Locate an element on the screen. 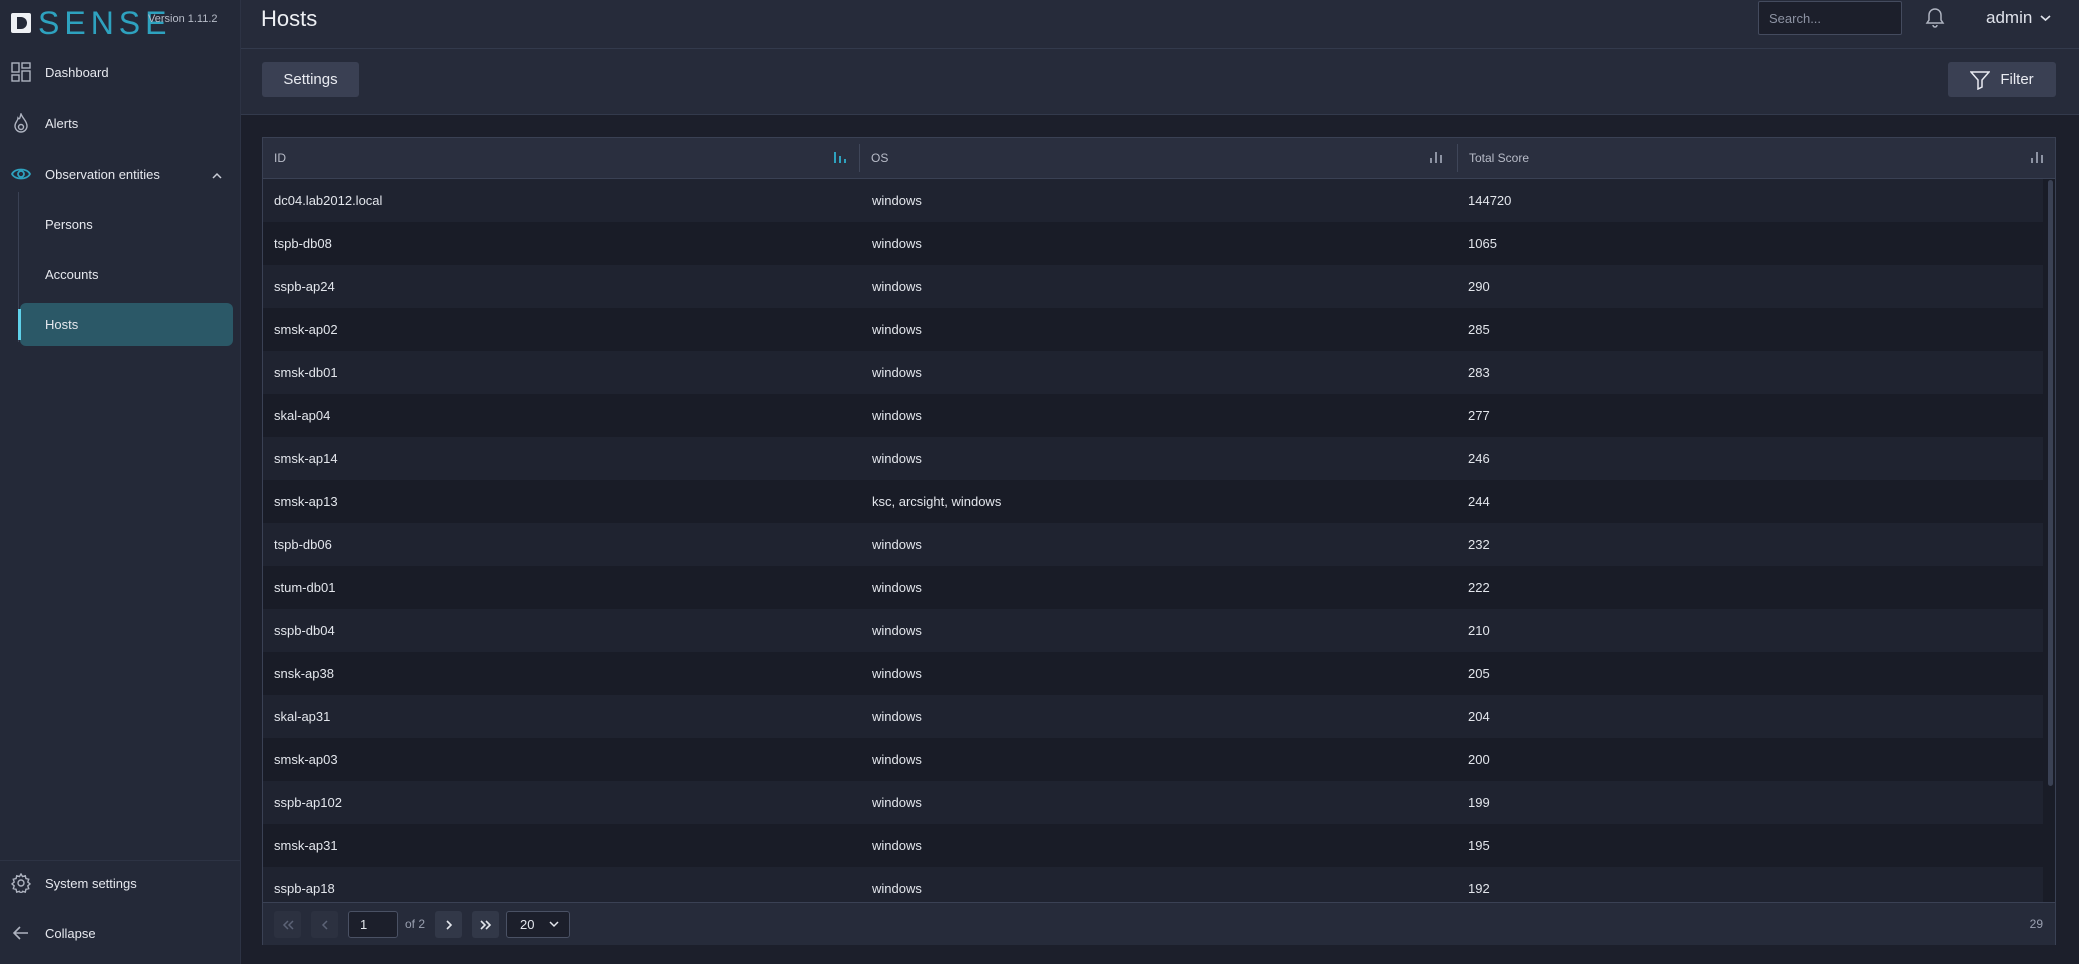  column-header-total-score: Total Score is located at coordinates (1756, 158).